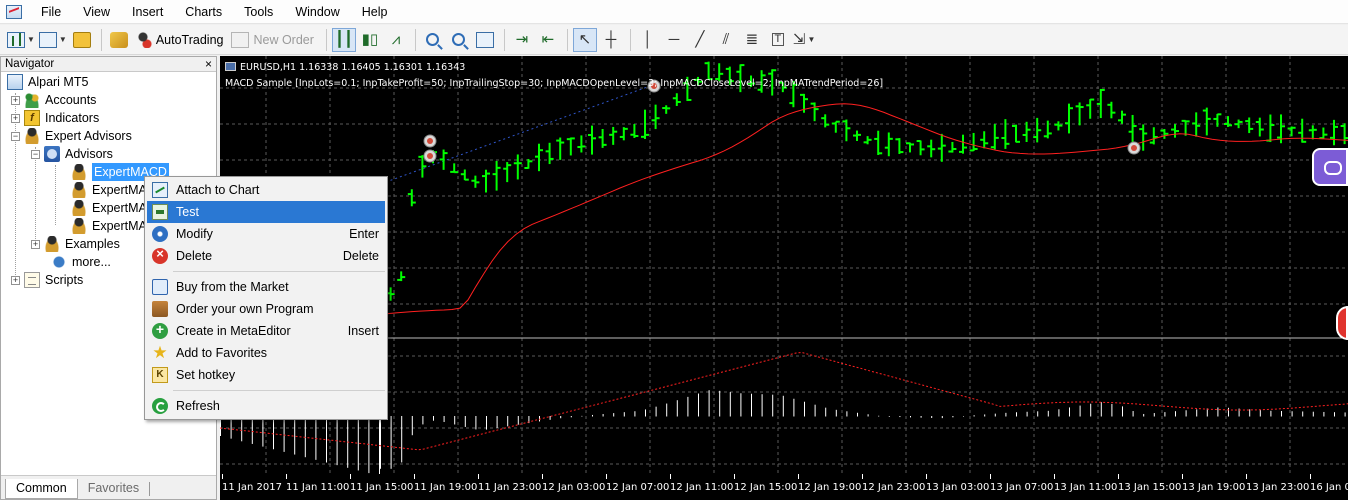  I want to click on tree-item-root: Alpari MT5, so click(47, 82).